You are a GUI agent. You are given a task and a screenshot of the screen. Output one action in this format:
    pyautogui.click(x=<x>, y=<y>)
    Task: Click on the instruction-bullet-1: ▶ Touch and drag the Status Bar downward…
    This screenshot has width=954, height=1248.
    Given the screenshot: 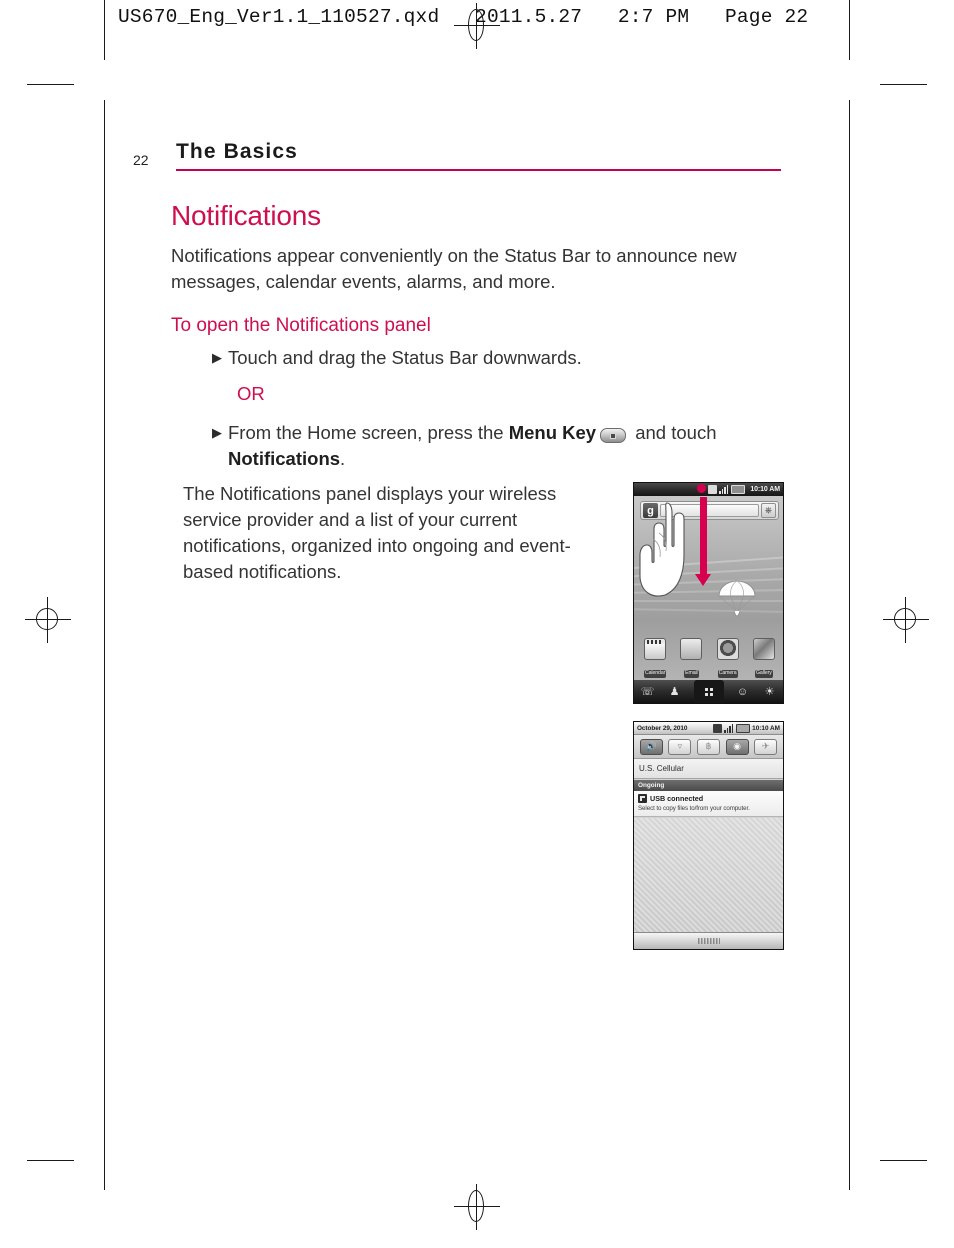 What is the action you would take?
    pyautogui.click(x=502, y=358)
    